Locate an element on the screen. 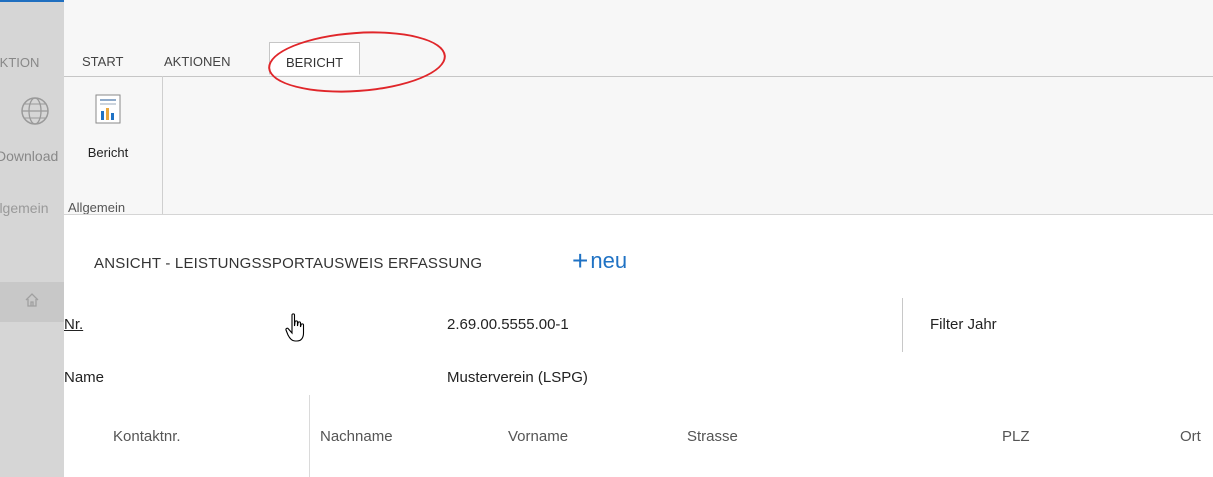 This screenshot has height=477, width=1213. ribbon-divider is located at coordinates (638, 214).